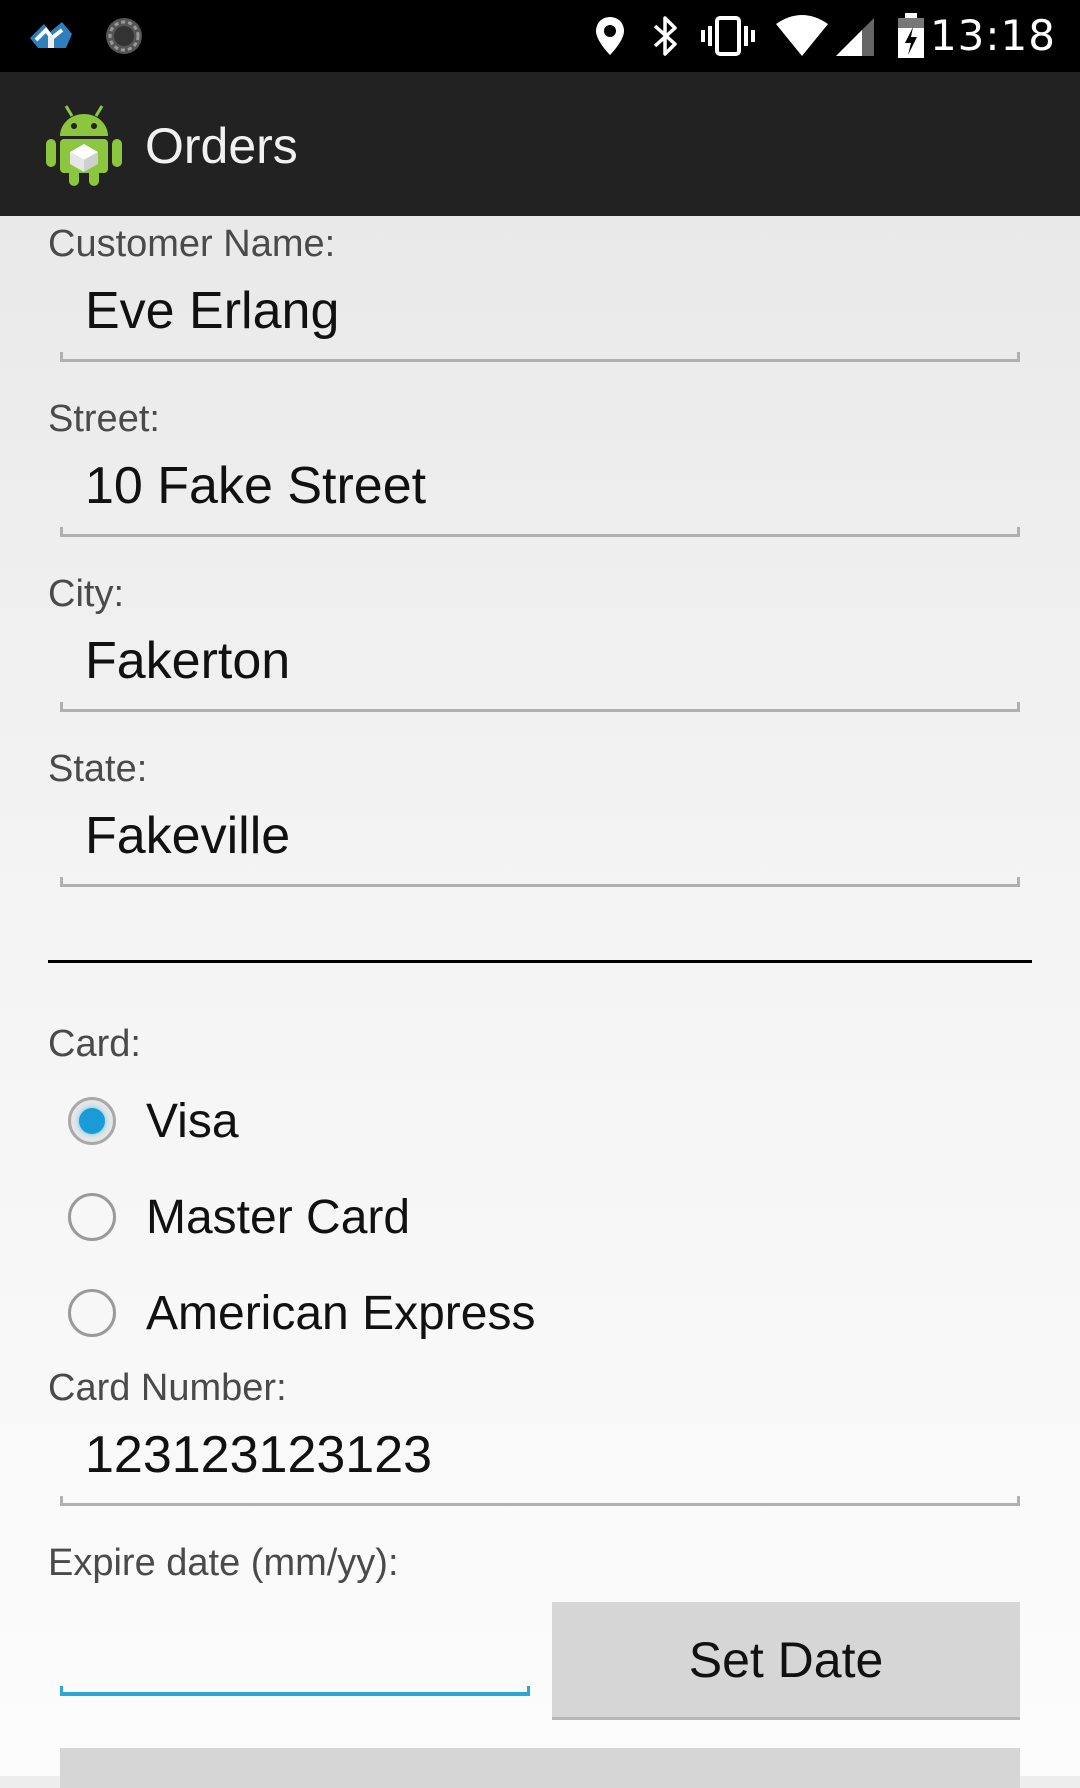 The height and width of the screenshot is (1788, 1080). What do you see at coordinates (540, 496) in the screenshot?
I see `street-field: 10 Fake Street` at bounding box center [540, 496].